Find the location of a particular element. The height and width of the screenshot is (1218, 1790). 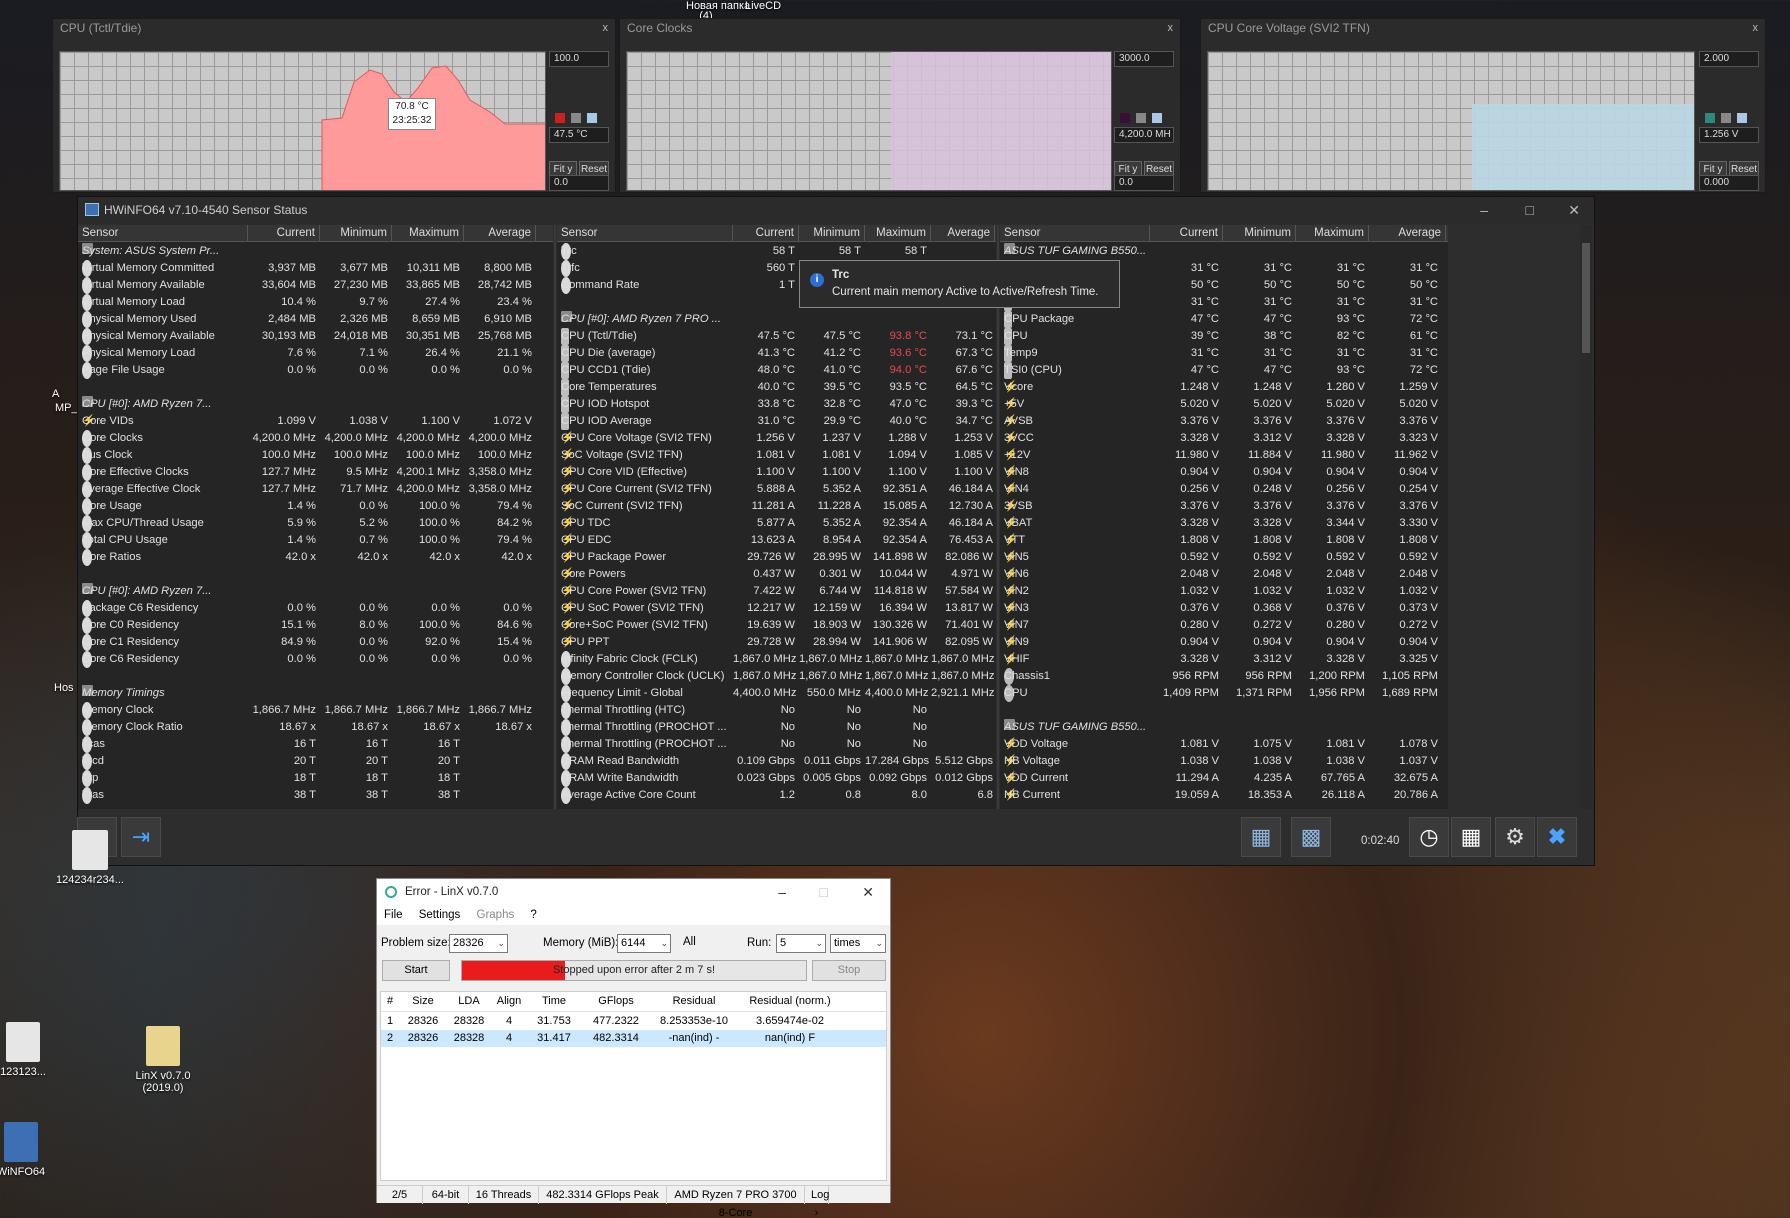

column-header-cell: Time is located at coordinates (554, 1001).